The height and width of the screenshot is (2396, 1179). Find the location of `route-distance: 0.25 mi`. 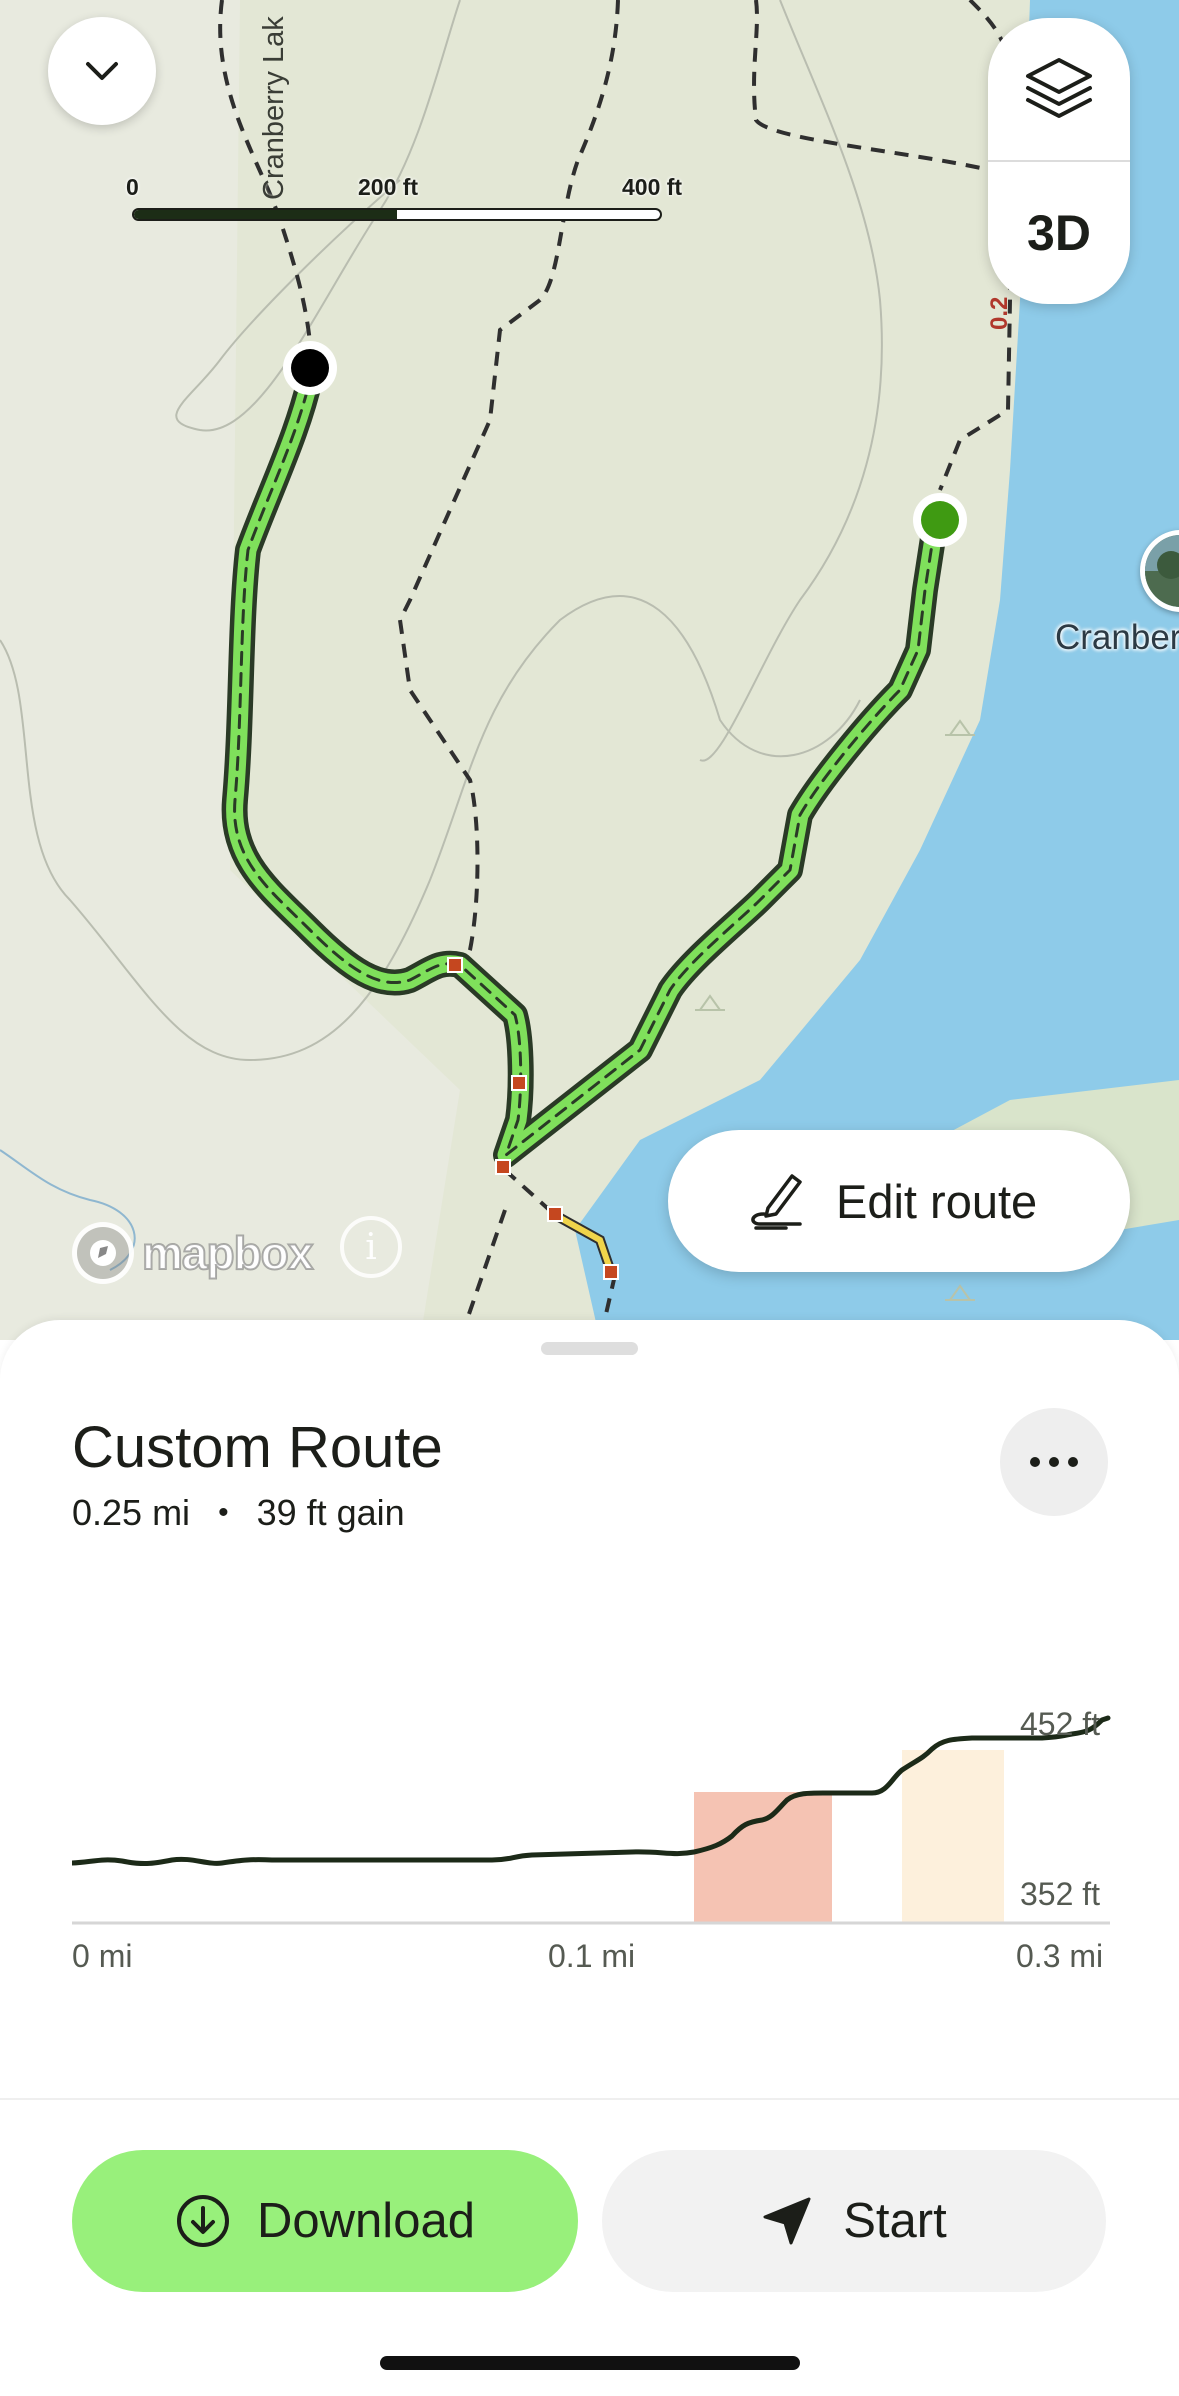

route-distance: 0.25 mi is located at coordinates (131, 1512).